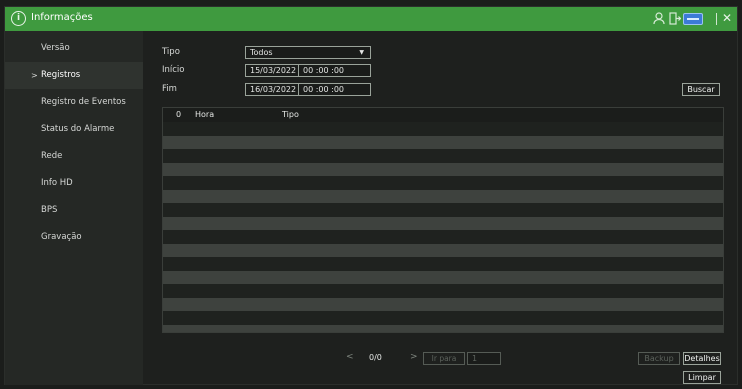  I want to click on goto-page-input: 1, so click(484, 358).